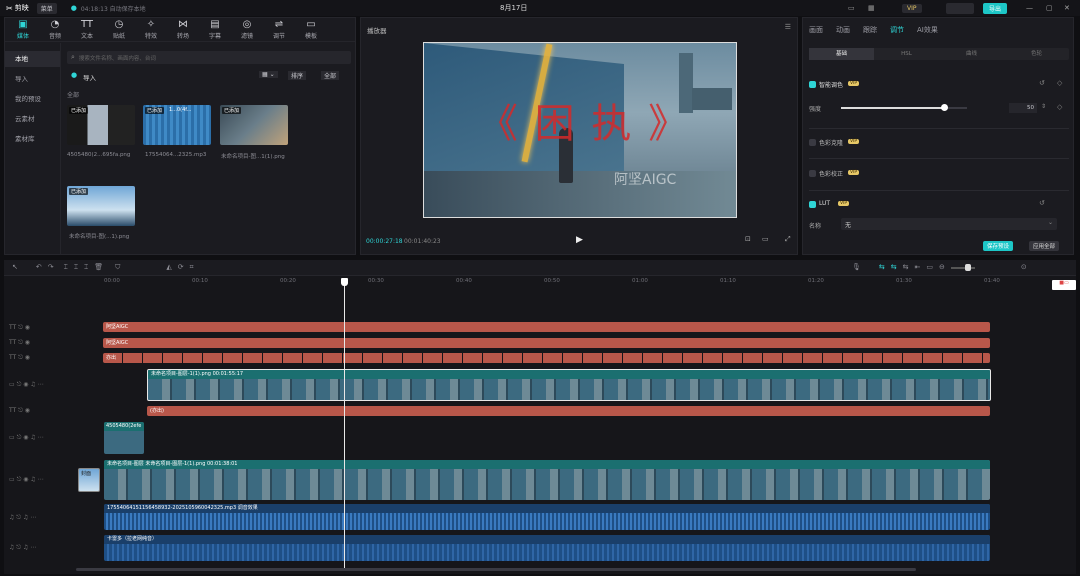 This screenshot has height=576, width=1080. Describe the element at coordinates (192, 267) in the screenshot. I see `crop-icon: ⌗` at that location.